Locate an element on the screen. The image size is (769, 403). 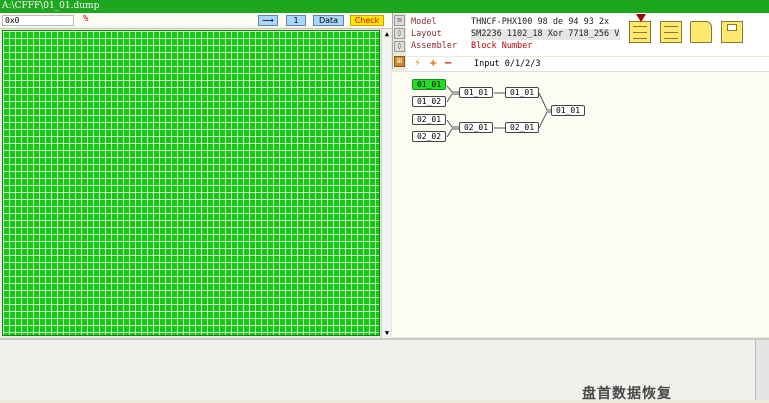
tree-icon: ⊞ is located at coordinates (399, 61).